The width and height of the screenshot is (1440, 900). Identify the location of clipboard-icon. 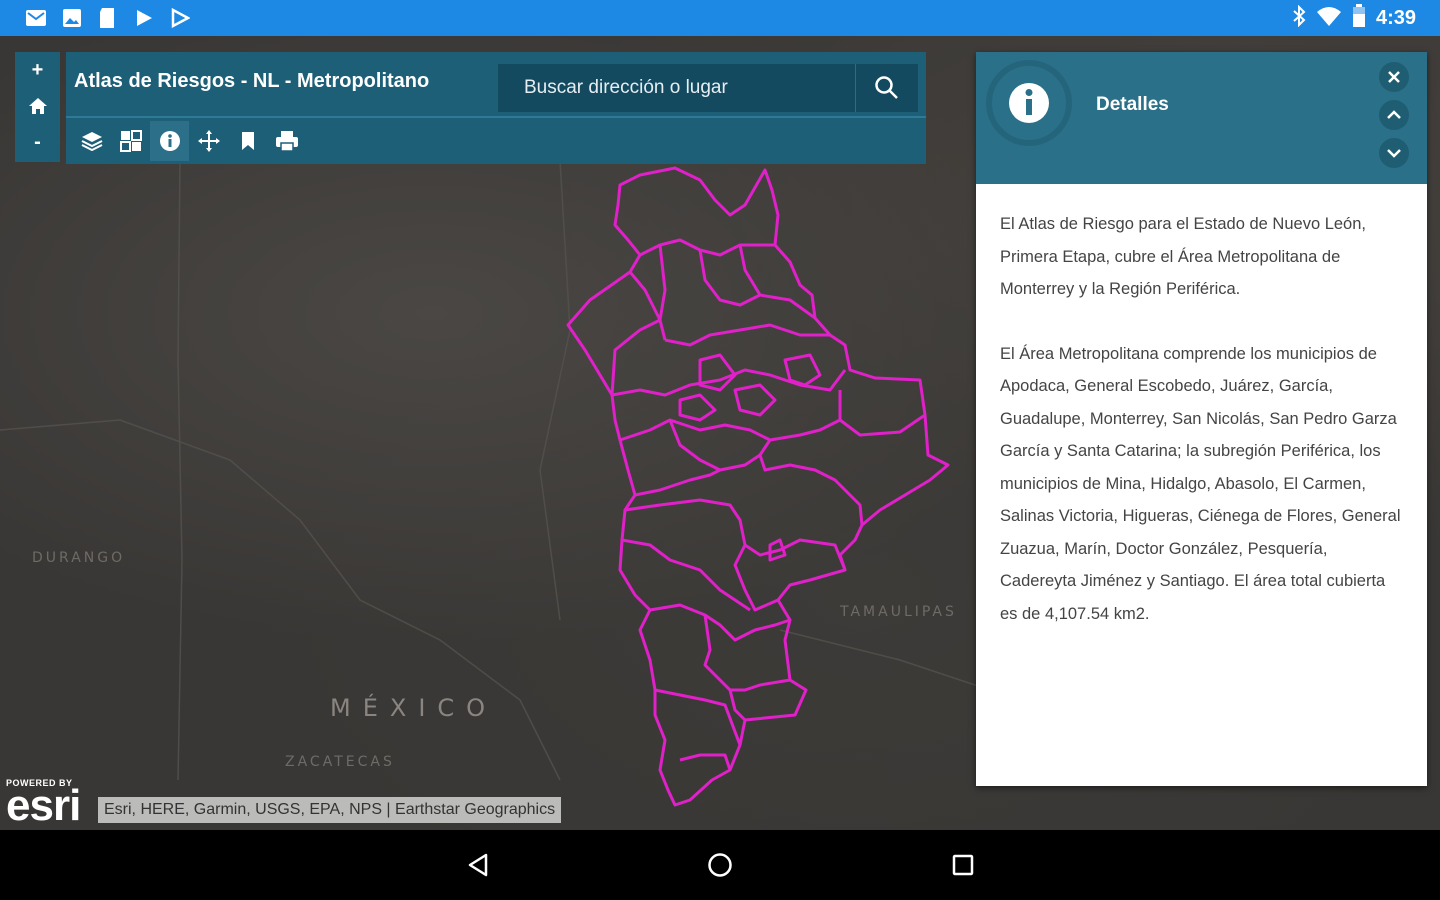
(108, 18).